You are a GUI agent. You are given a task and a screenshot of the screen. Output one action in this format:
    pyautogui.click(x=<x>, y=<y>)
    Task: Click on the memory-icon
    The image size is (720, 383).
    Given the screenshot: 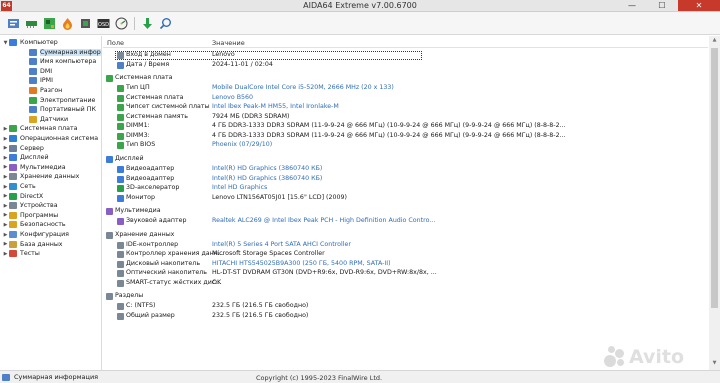 What is the action you would take?
    pyautogui.click(x=31, y=23)
    